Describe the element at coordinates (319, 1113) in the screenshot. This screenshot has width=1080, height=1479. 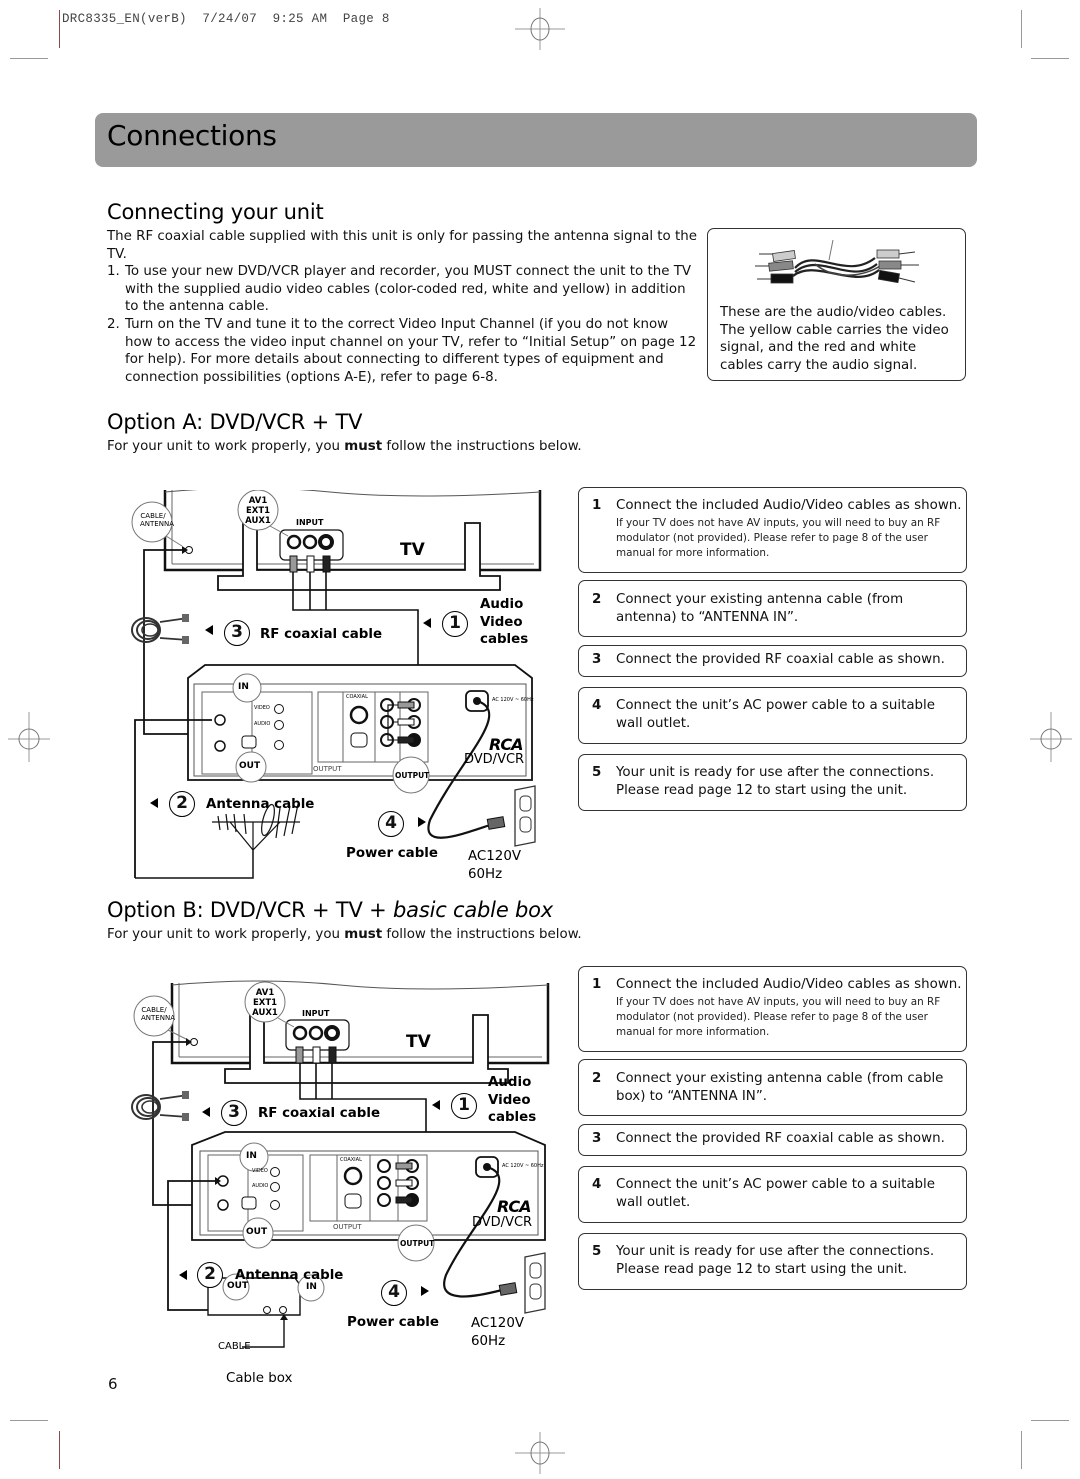
I see `rf-coax-label: RF coaxial cable` at that location.